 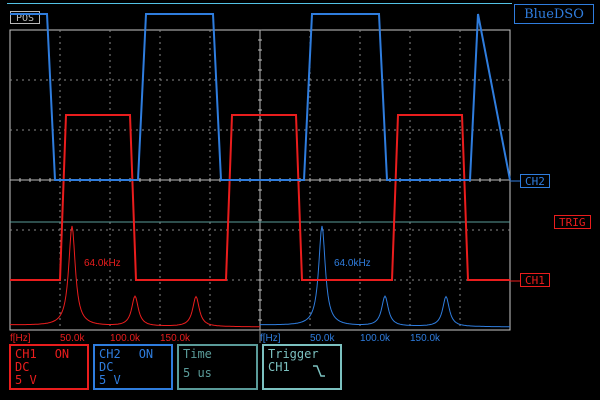 I want to click on ch1-settings-panel: CH1 ON DC 5 V, so click(x=49, y=367).